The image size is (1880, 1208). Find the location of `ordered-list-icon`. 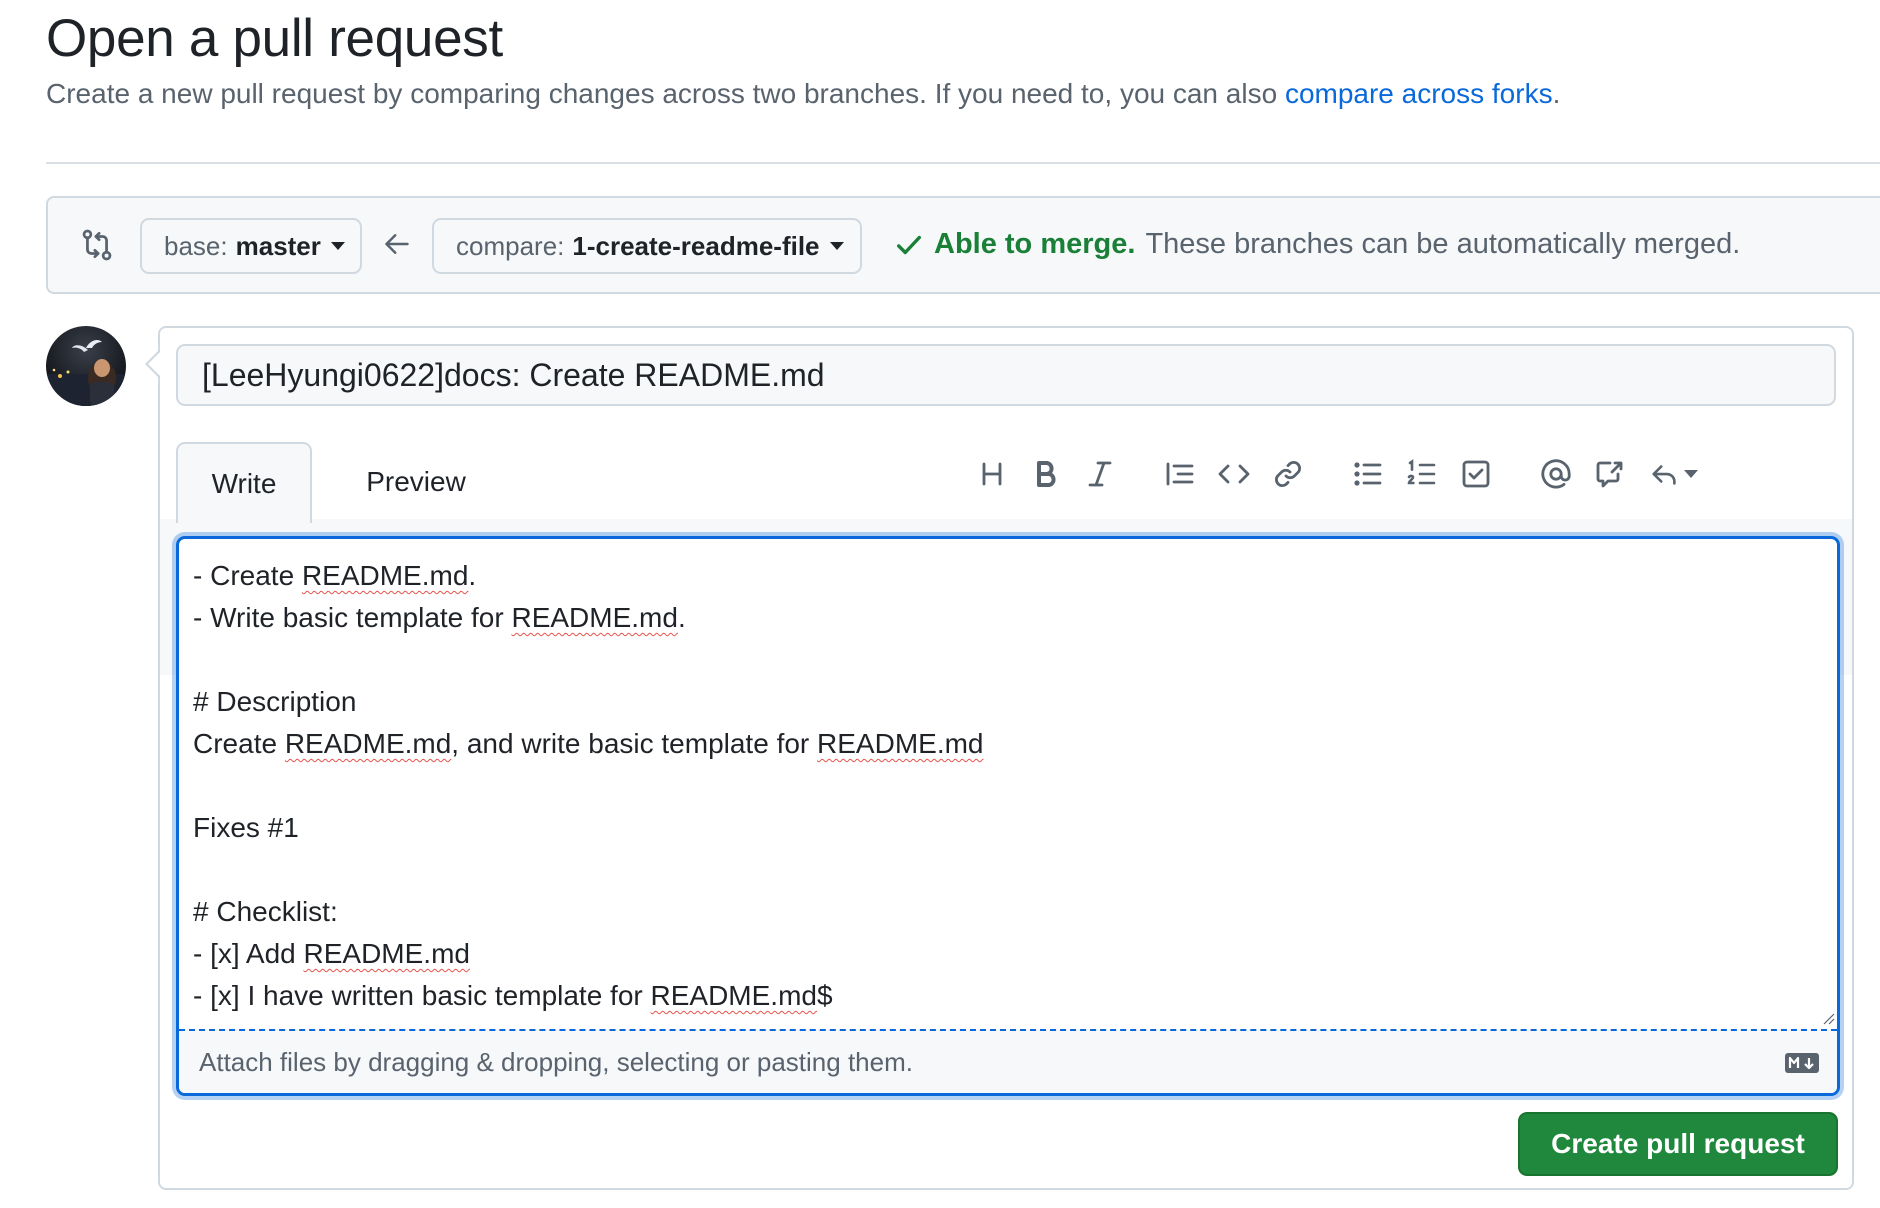

ordered-list-icon is located at coordinates (1421, 472).